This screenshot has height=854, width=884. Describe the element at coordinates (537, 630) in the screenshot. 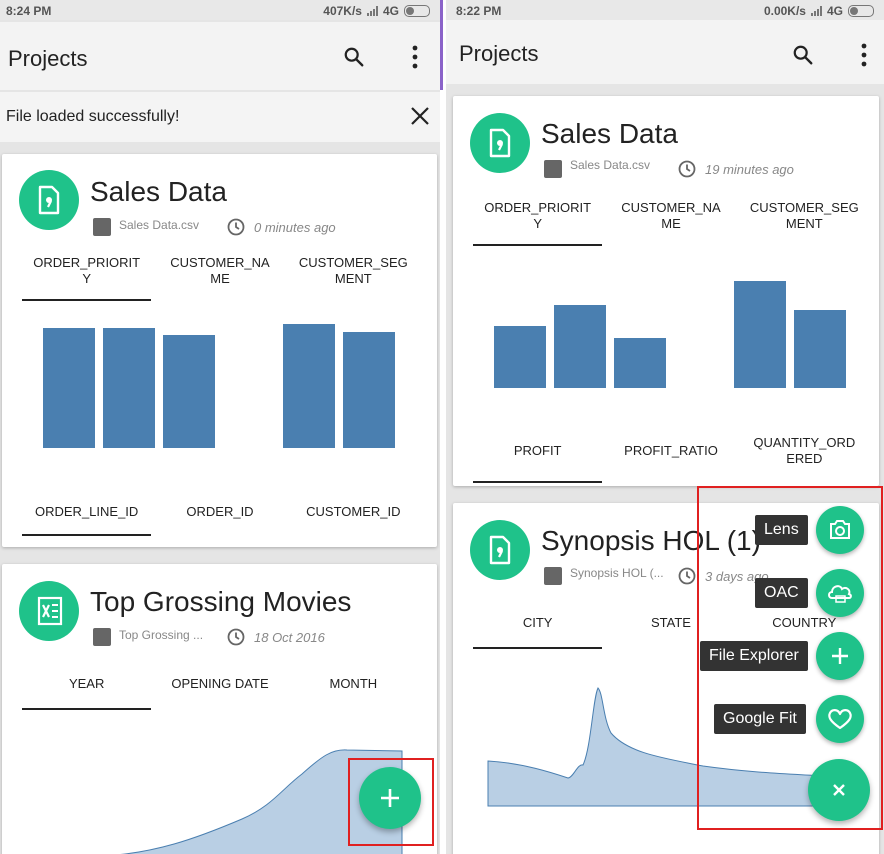

I see `tab-city: CITY` at that location.